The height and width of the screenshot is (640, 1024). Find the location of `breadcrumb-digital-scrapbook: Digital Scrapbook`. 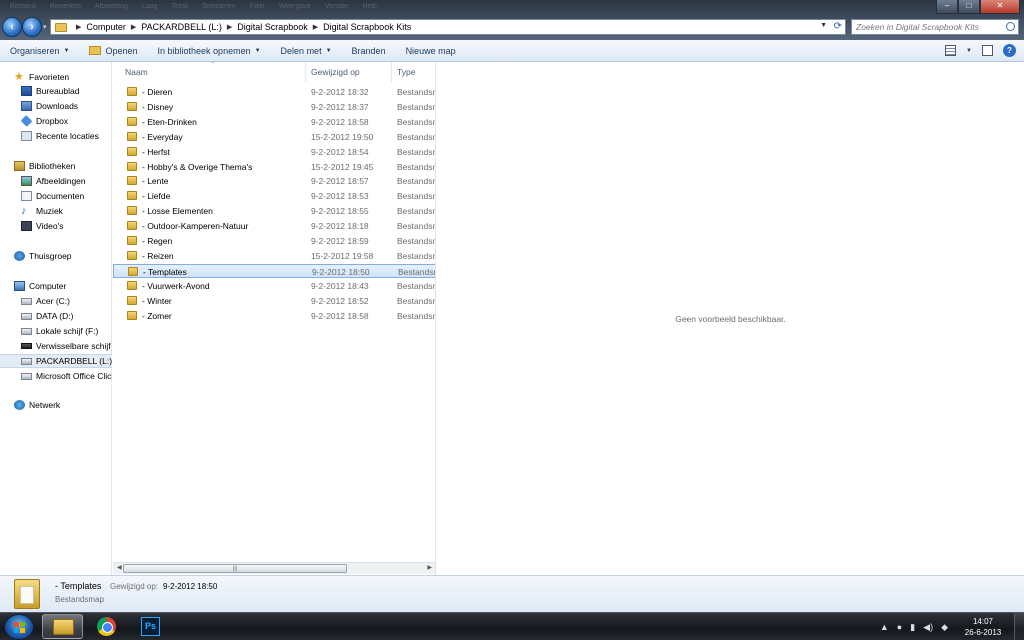

breadcrumb-digital-scrapbook: Digital Scrapbook is located at coordinates (272, 27).